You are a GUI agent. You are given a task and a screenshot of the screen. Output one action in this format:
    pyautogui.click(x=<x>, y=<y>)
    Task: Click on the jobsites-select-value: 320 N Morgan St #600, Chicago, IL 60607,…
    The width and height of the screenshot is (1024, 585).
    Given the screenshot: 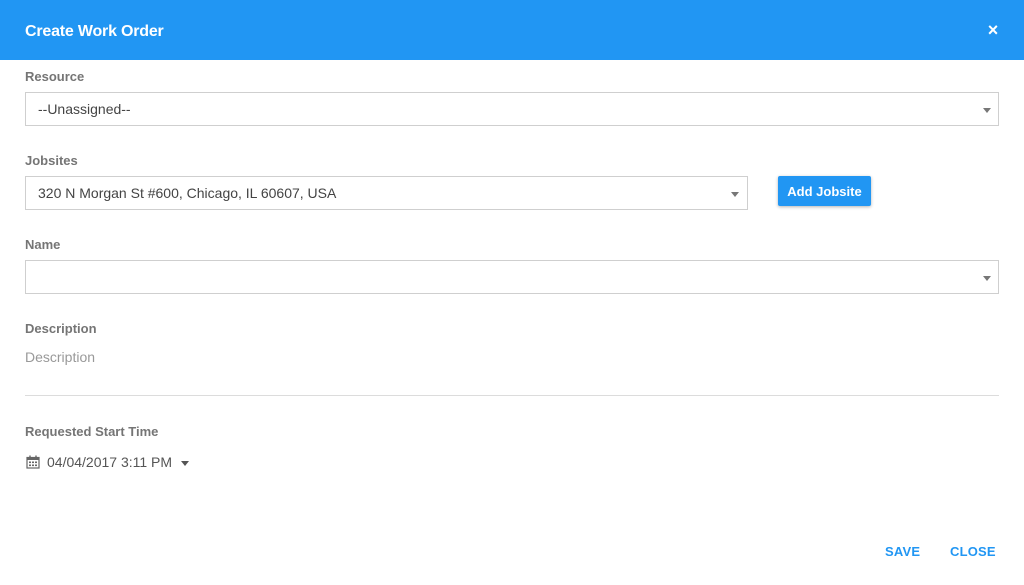 What is the action you would take?
    pyautogui.click(x=187, y=193)
    